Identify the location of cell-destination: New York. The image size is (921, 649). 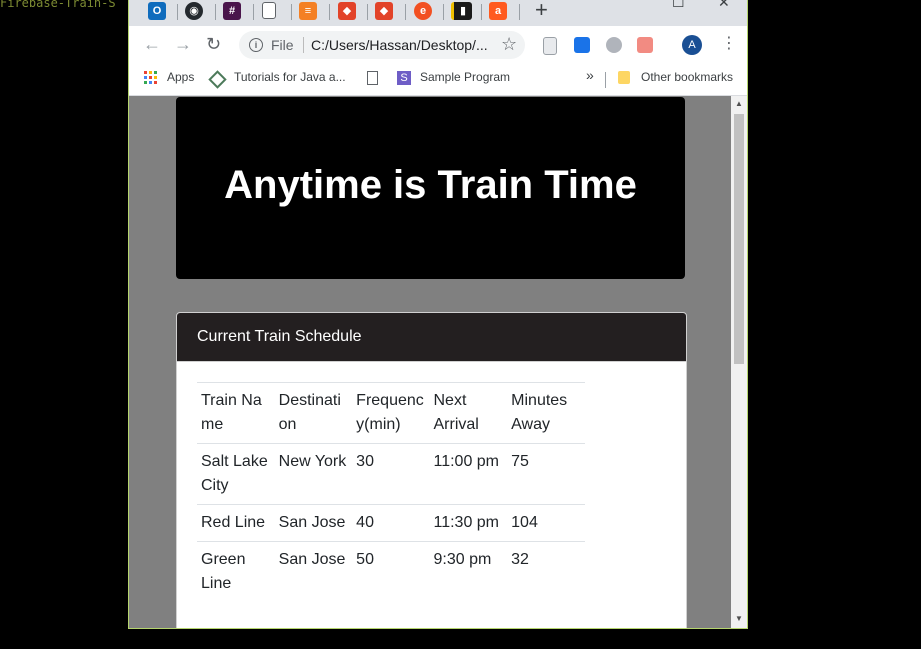
(313, 474).